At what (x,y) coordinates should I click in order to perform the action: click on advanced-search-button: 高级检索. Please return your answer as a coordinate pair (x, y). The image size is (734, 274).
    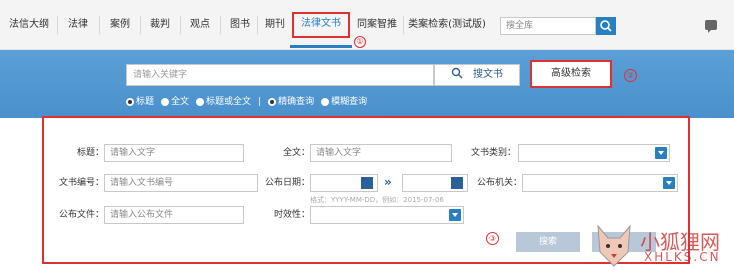
    Looking at the image, I should click on (571, 74).